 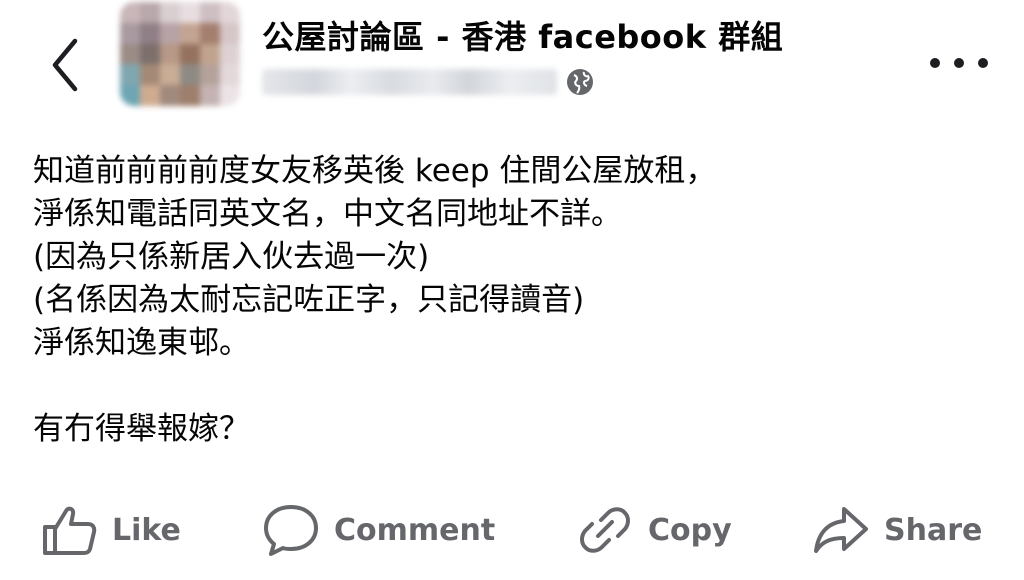 I want to click on post-line: 知道前前前前度女友移英後 keep 住間公屋放租，, so click(x=375, y=171).